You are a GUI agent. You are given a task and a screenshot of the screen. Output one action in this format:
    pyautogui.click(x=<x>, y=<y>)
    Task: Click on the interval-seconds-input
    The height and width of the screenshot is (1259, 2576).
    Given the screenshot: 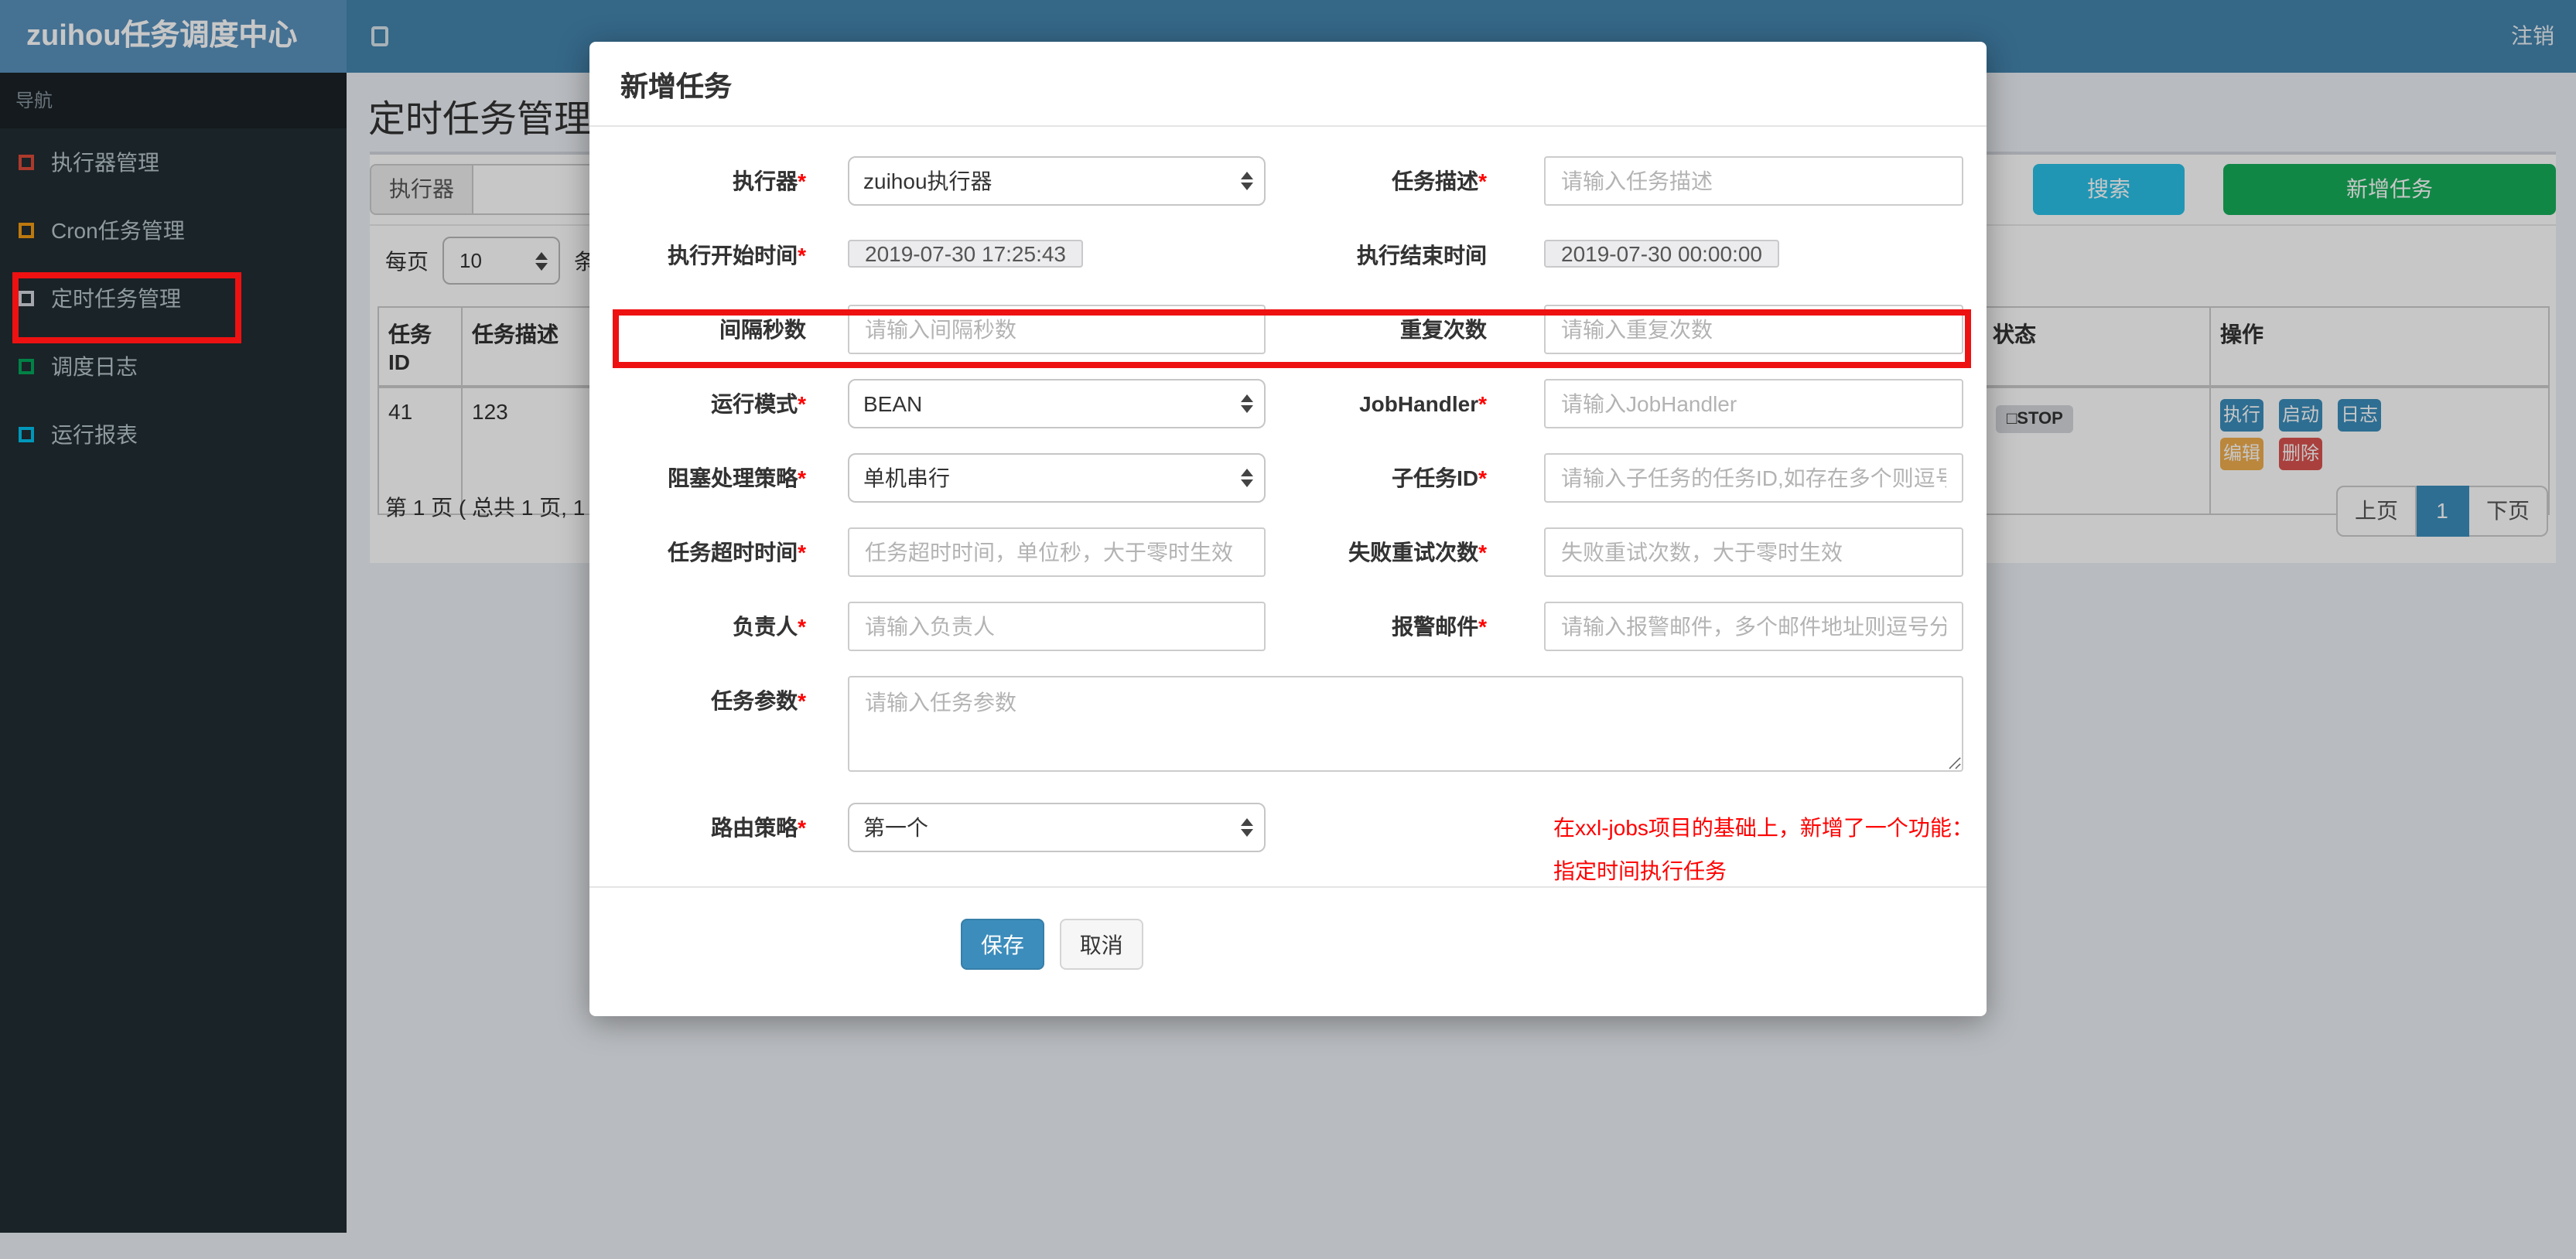 What is the action you would take?
    pyautogui.click(x=1057, y=329)
    